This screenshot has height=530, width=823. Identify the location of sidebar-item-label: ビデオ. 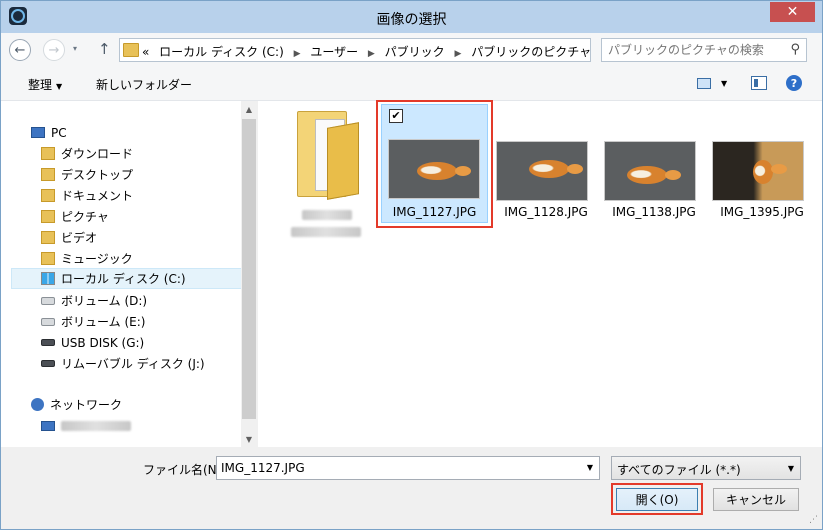
(79, 238).